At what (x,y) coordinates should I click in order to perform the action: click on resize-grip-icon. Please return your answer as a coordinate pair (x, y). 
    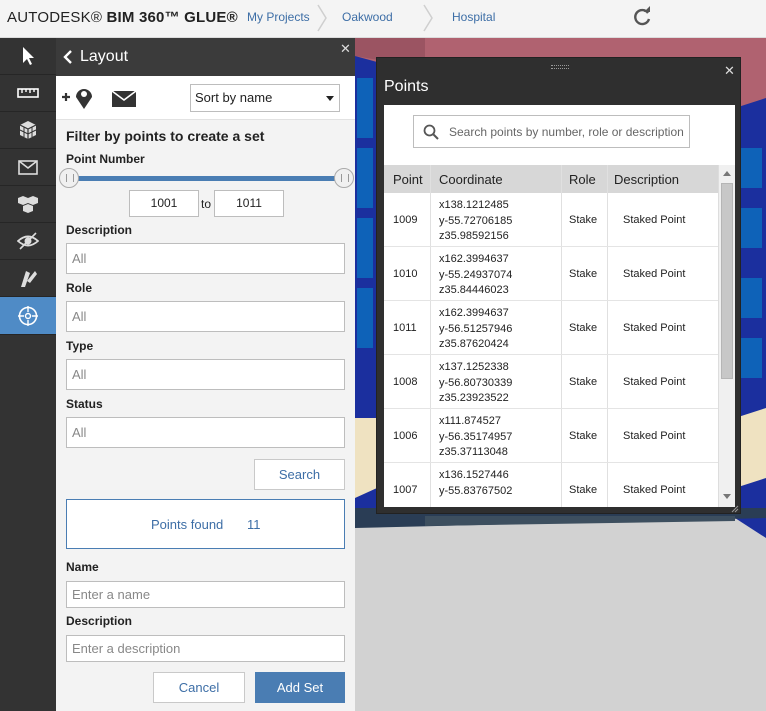
    Looking at the image, I should click on (735, 509).